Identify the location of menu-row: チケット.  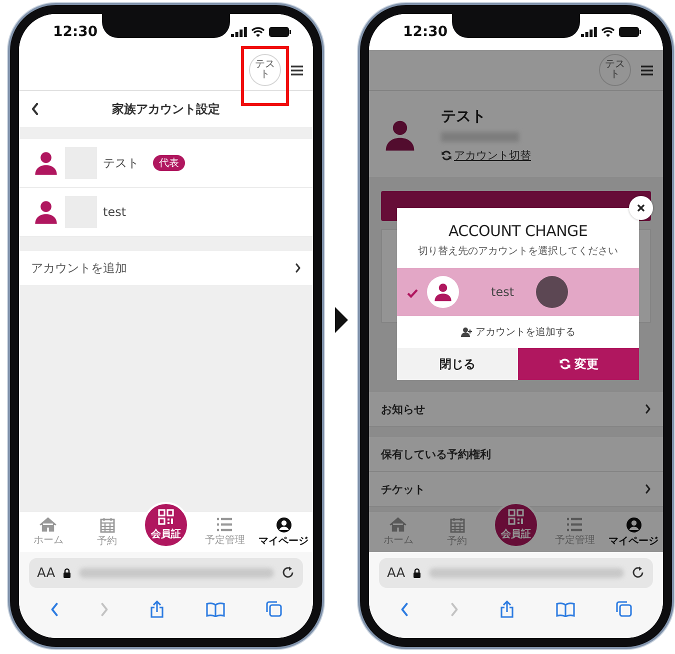
(516, 489).